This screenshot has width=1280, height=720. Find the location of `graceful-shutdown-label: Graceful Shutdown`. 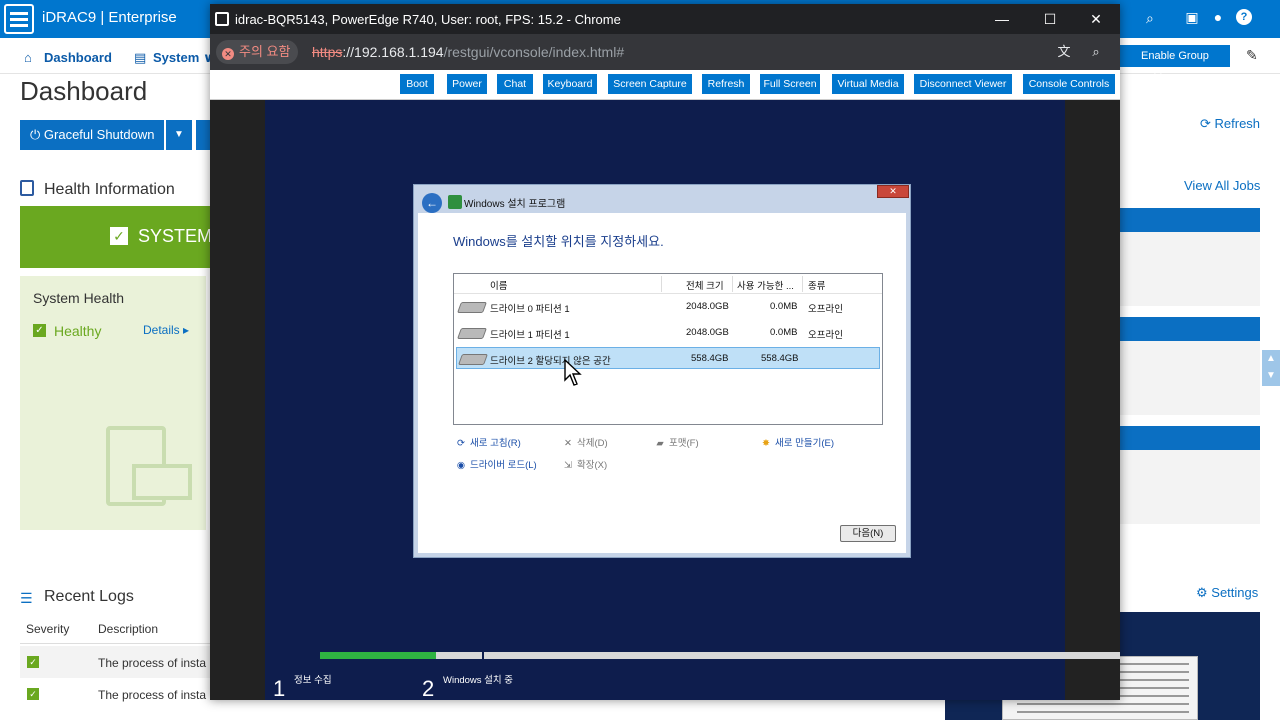

graceful-shutdown-label: Graceful Shutdown is located at coordinates (99, 134).